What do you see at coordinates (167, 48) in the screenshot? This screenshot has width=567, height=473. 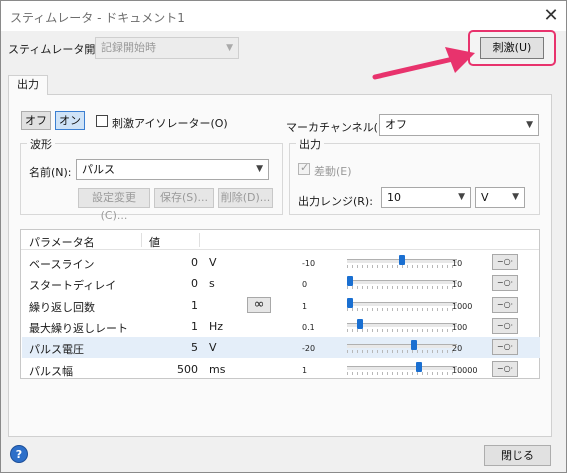 I see `stim-period-select: 記録開始時 ▼` at bounding box center [167, 48].